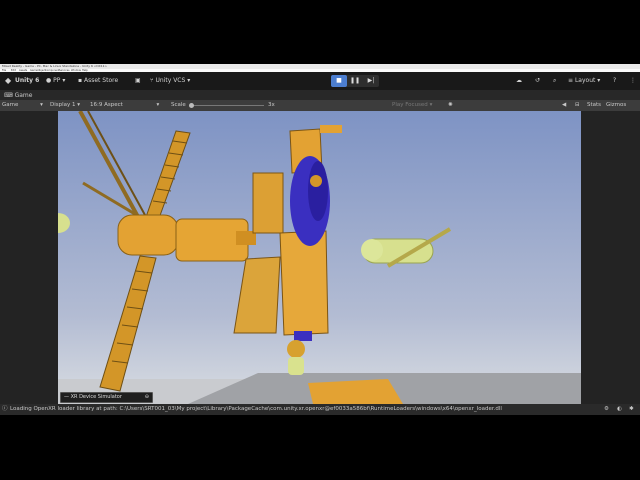  Describe the element at coordinates (296, 349) in the screenshot. I see `gold-pod` at that location.